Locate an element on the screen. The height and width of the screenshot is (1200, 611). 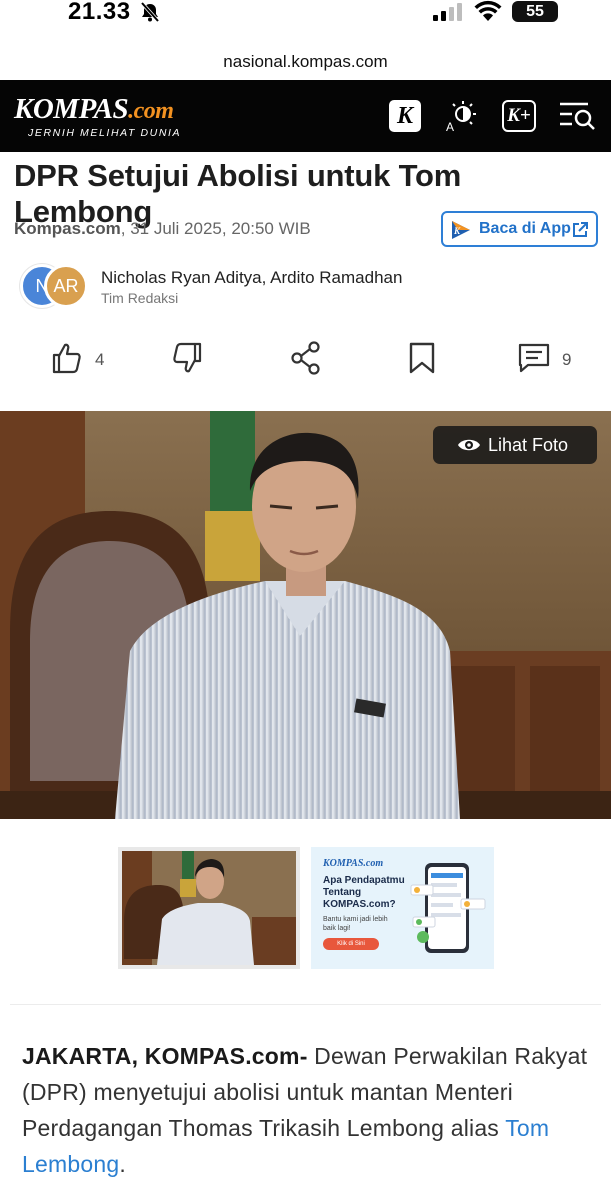
bell-muted-icon is located at coordinates (150, 12).